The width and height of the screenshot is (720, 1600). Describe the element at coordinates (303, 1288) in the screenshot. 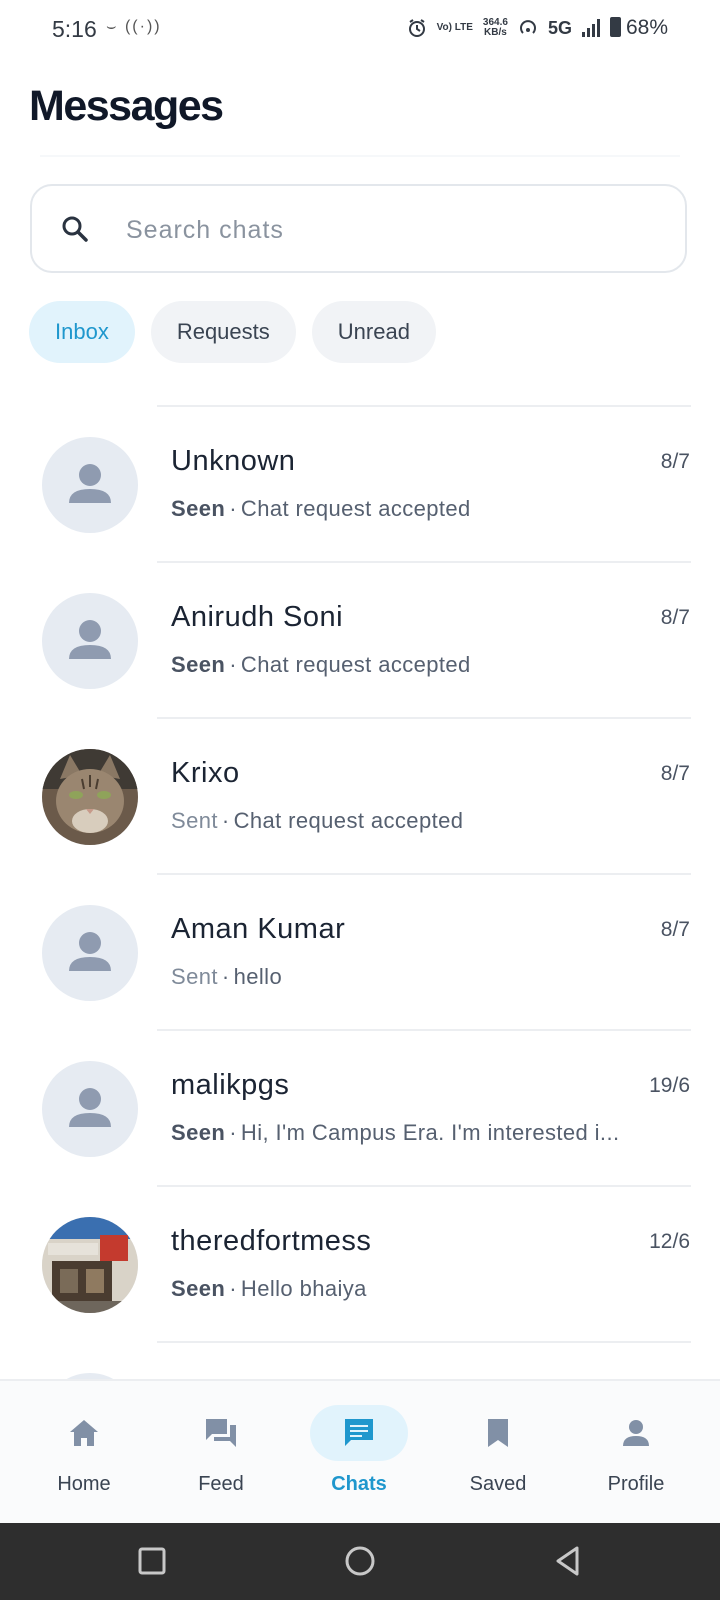

I see `chat-preview: Hello bhaiya` at that location.